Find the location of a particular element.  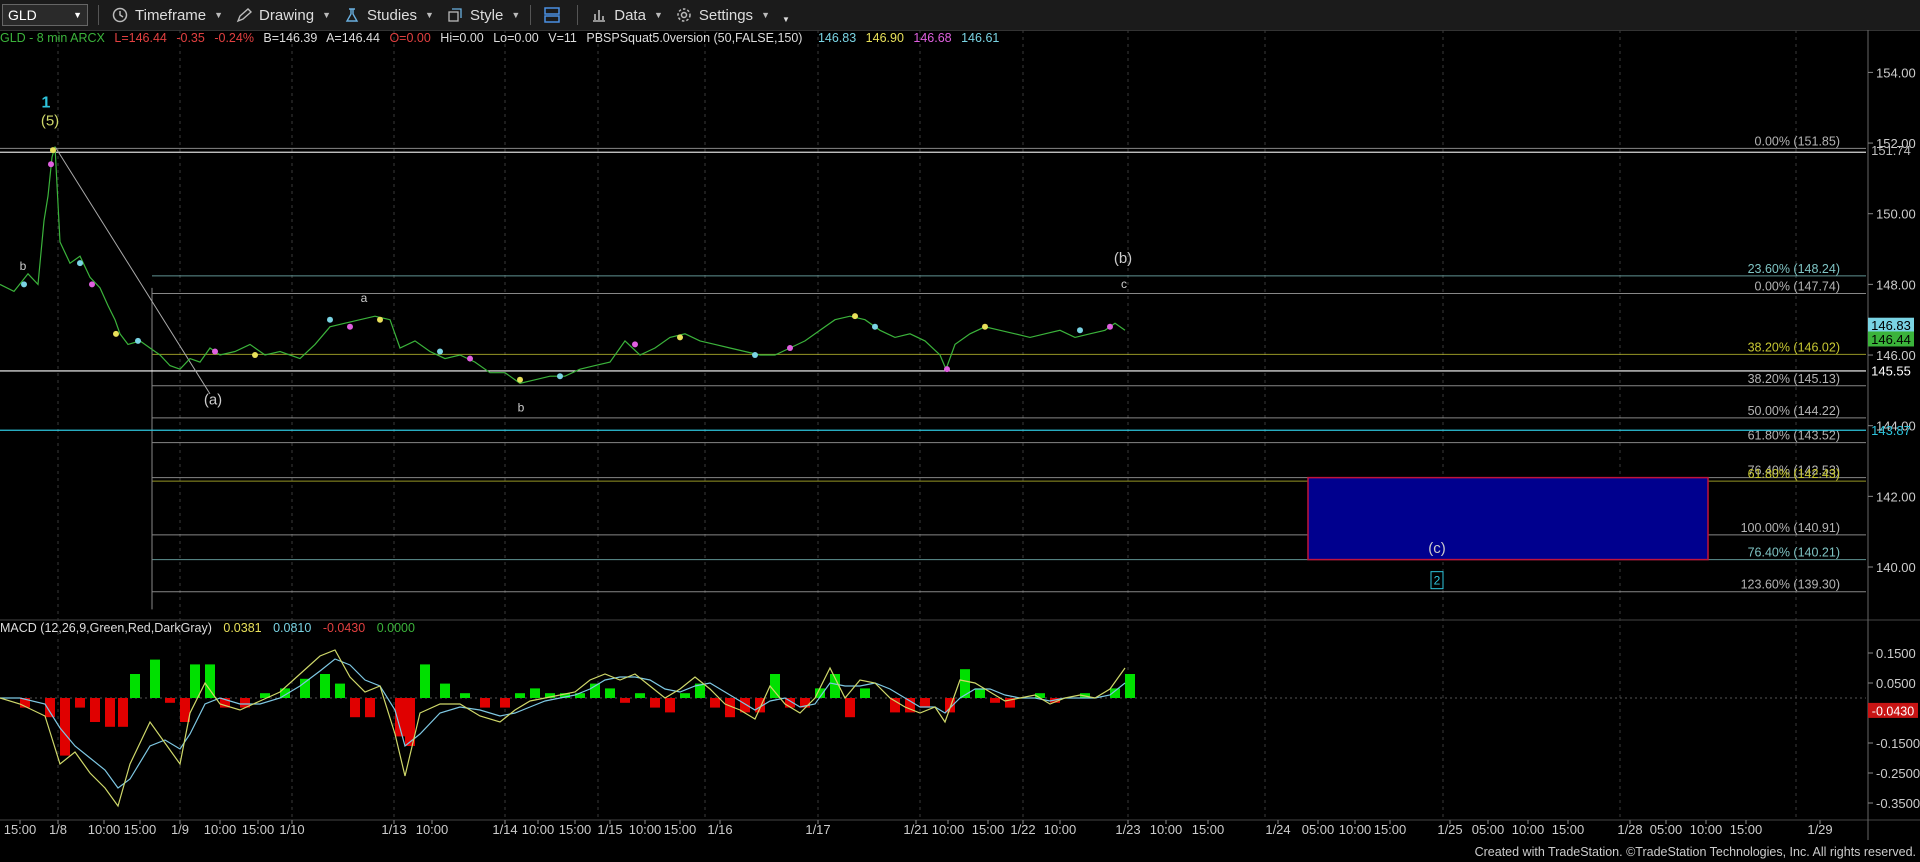

net-change: -0.35 is located at coordinates (190, 38).